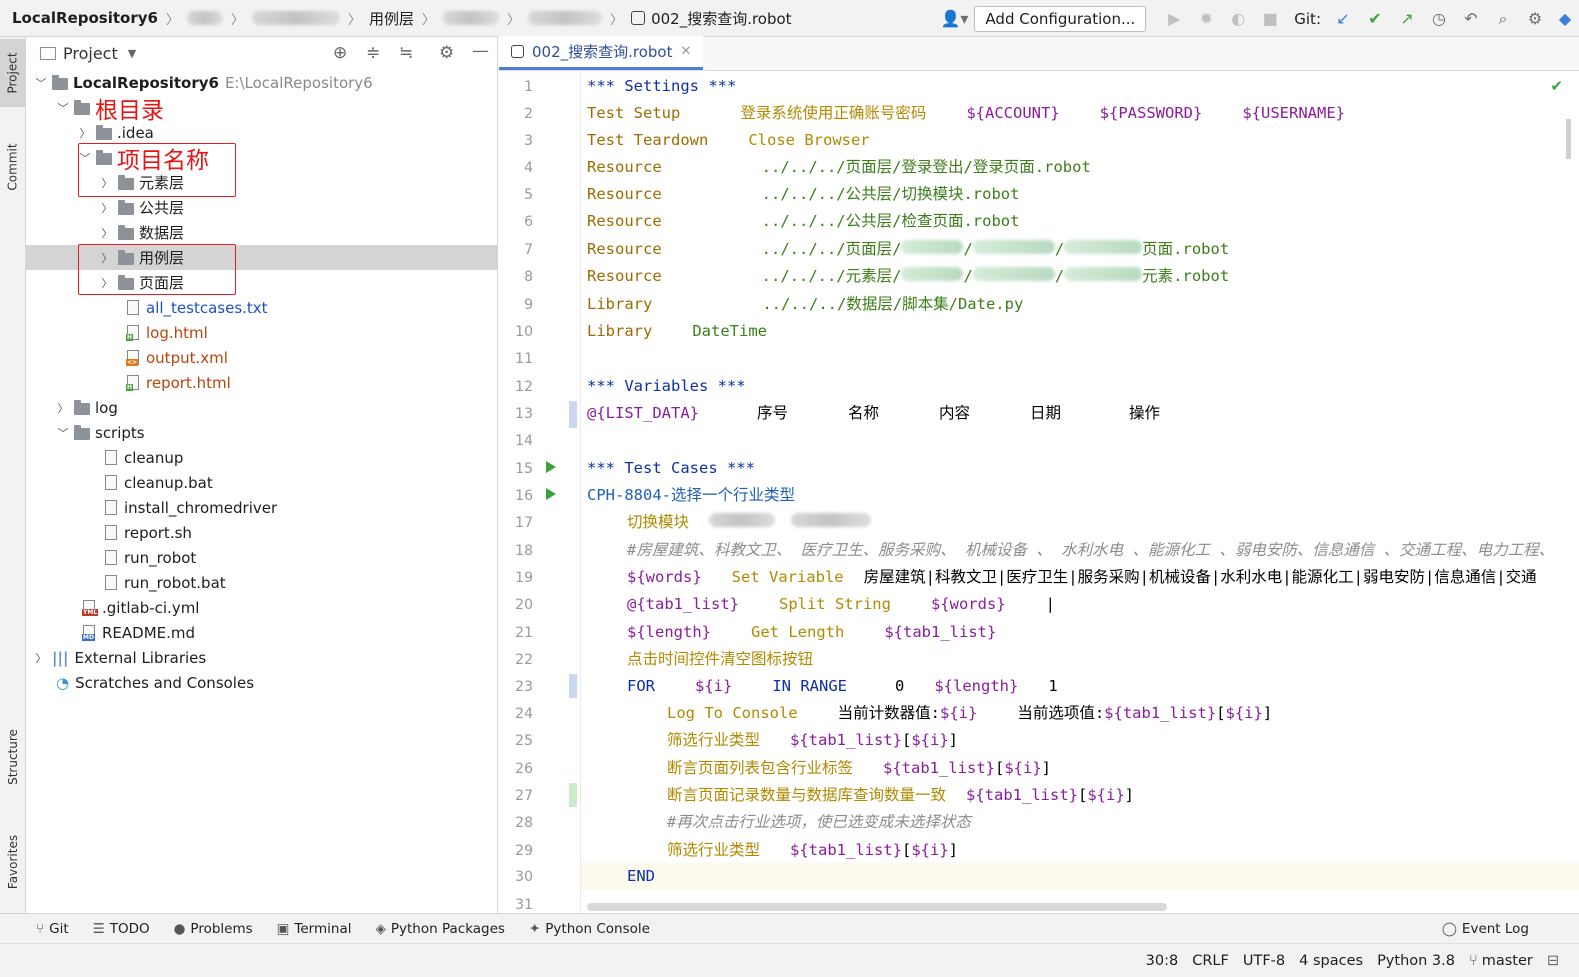  I want to click on chevron-down-icon: ▼, so click(132, 53).